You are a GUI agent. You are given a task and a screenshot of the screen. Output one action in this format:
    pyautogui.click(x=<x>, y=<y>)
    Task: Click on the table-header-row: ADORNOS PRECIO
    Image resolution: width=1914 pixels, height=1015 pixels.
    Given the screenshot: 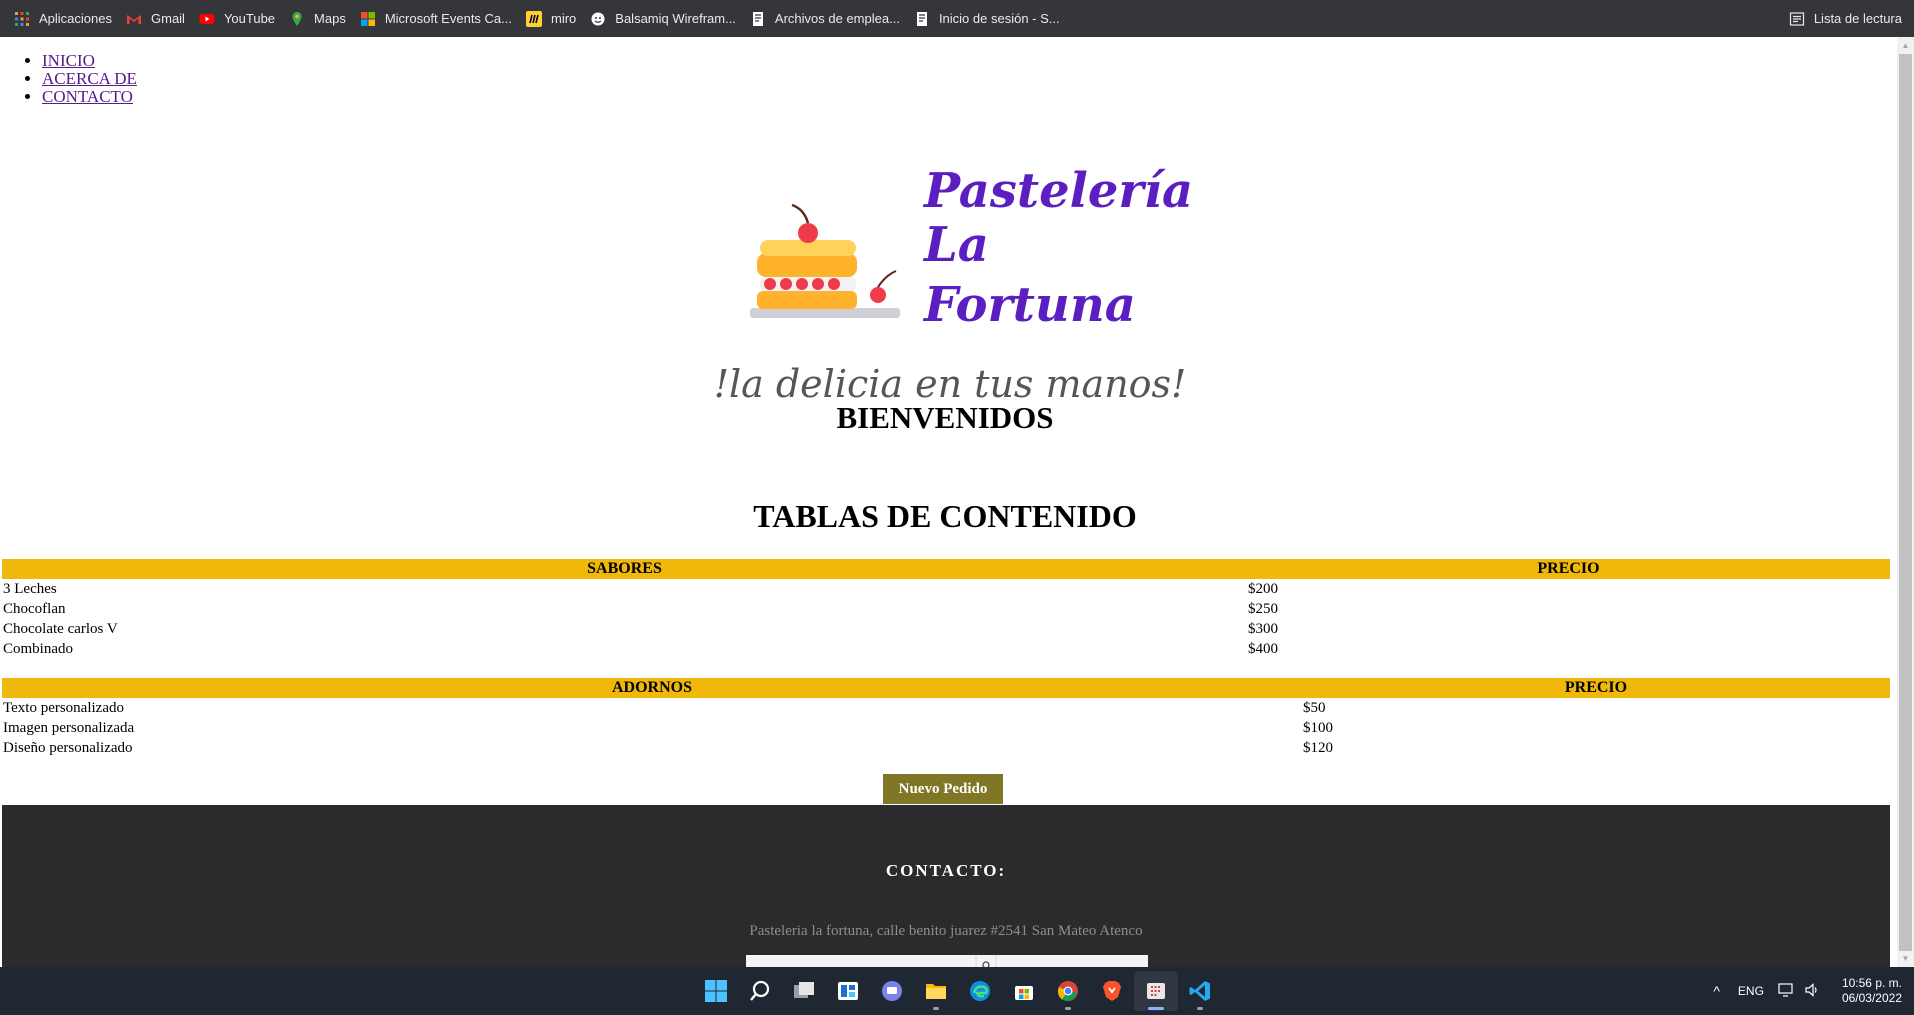 What is the action you would take?
    pyautogui.click(x=946, y=688)
    